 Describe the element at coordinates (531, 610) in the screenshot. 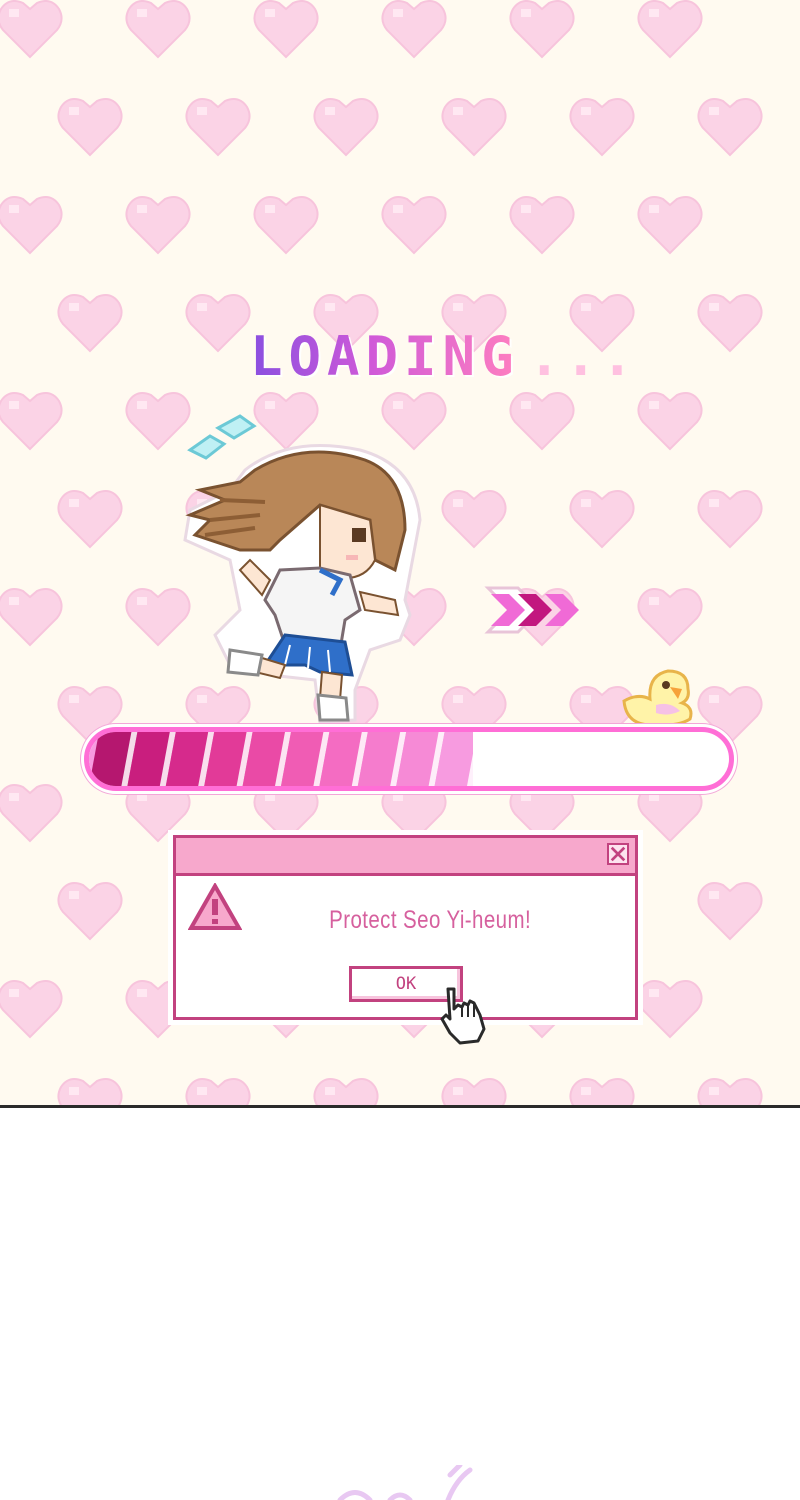

I see `triple-chevron-right-icon` at that location.